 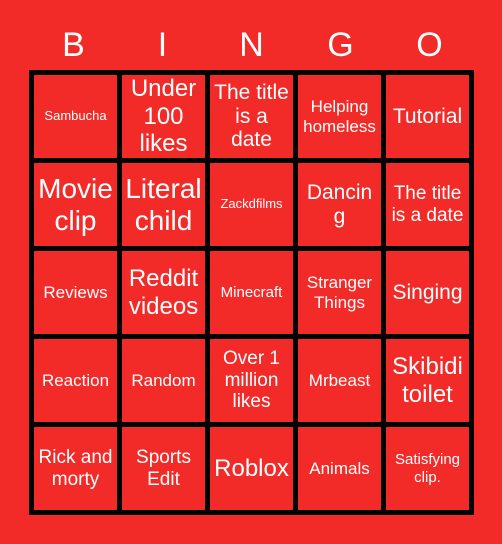 I want to click on bingo-cell-label: Mrbeast, so click(x=339, y=380).